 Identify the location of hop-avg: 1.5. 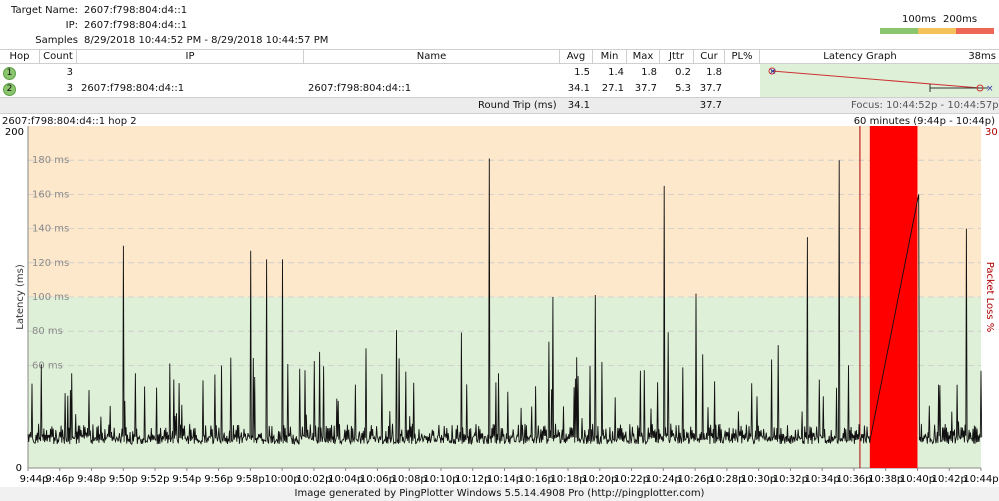
(582, 72).